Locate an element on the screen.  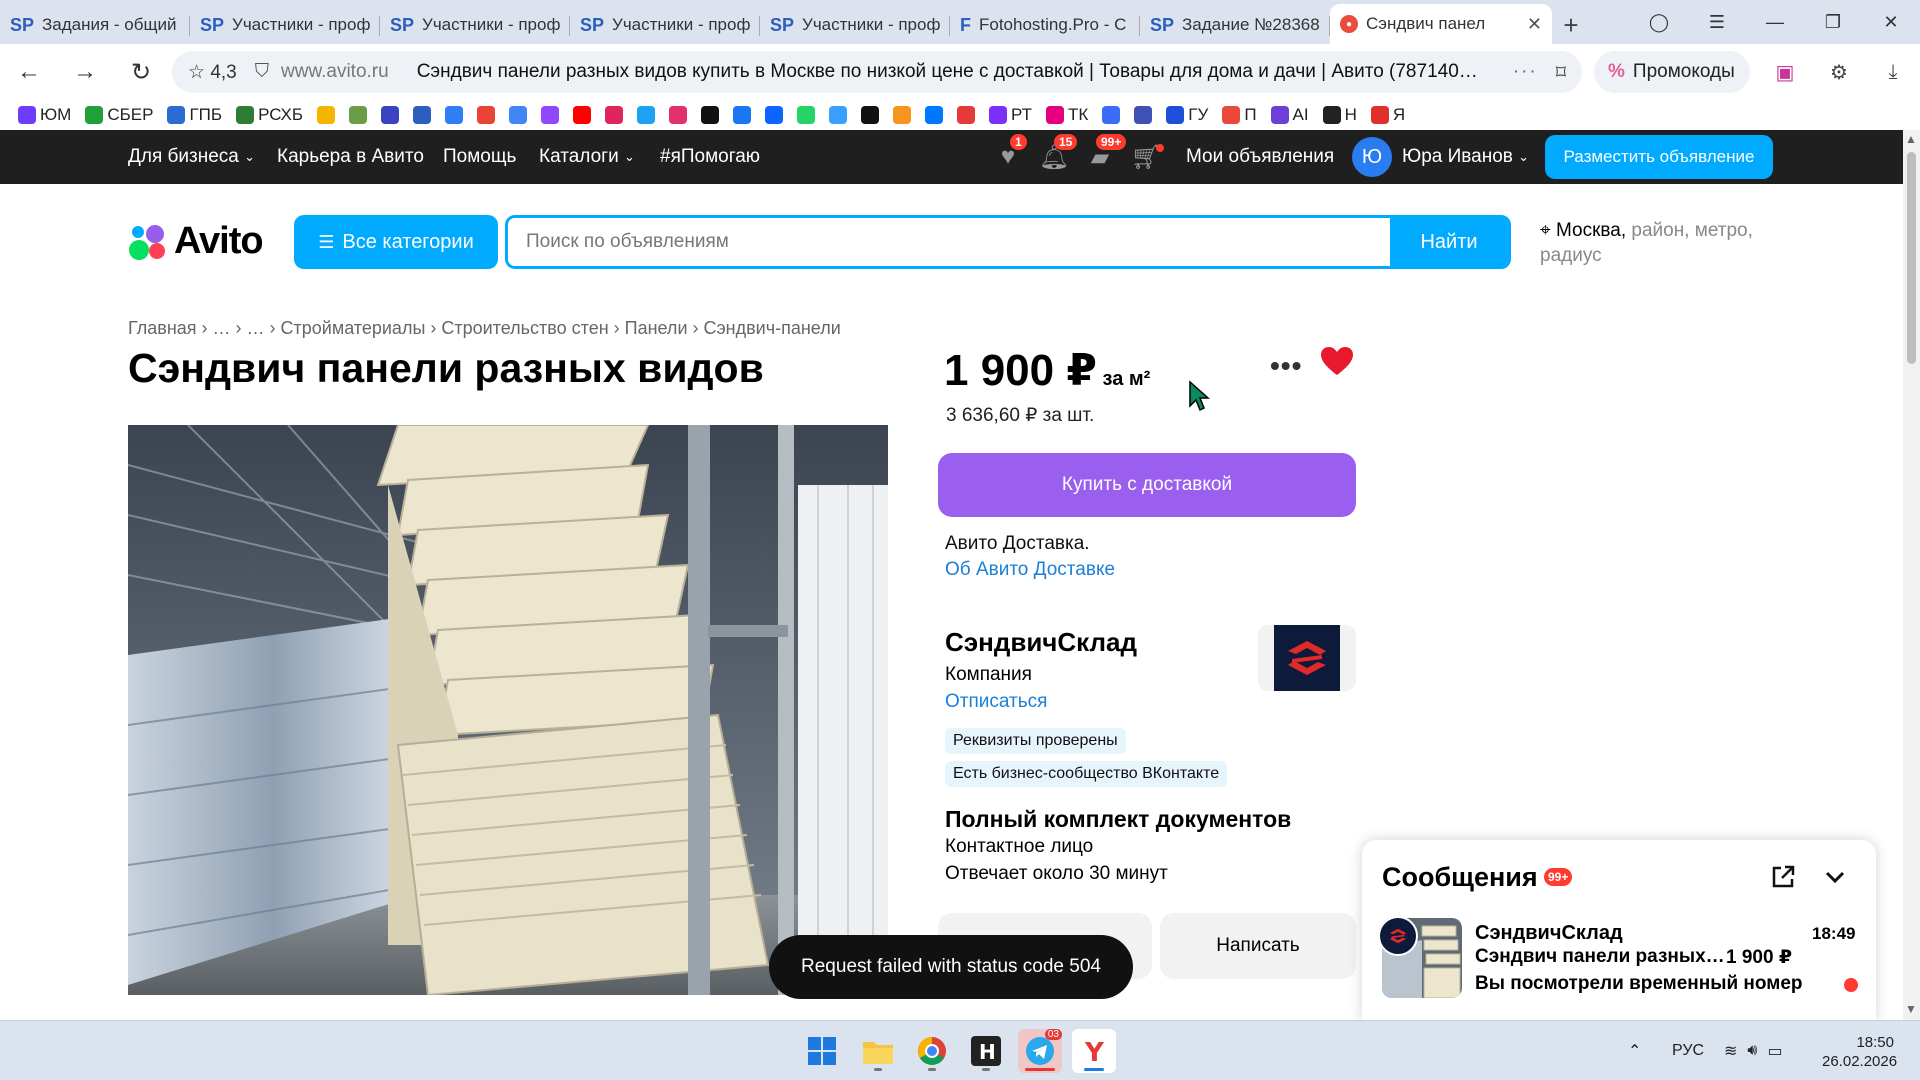
chrome-icon is located at coordinates (932, 1051).